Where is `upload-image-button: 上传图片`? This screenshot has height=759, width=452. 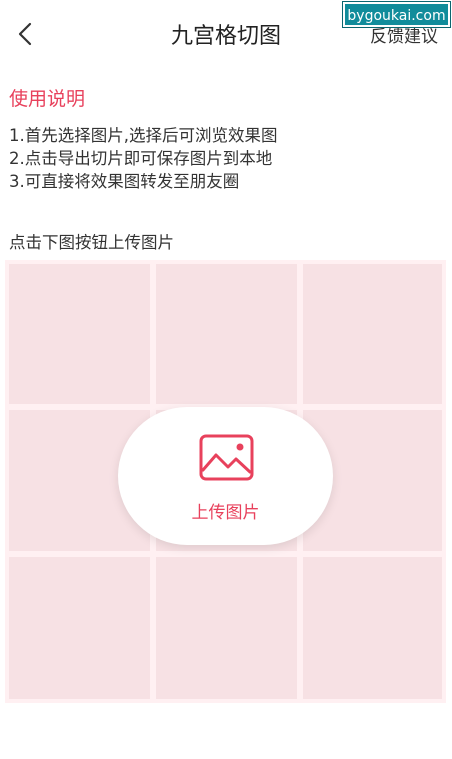 upload-image-button: 上传图片 is located at coordinates (225, 476).